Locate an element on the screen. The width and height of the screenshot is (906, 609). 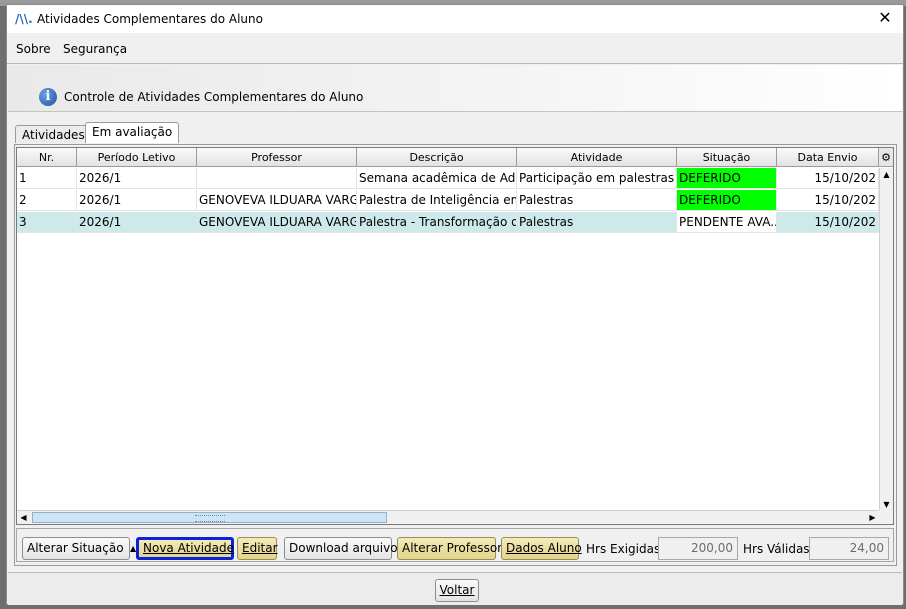
hrs-exigidas-field: 200,00 is located at coordinates (698, 548).